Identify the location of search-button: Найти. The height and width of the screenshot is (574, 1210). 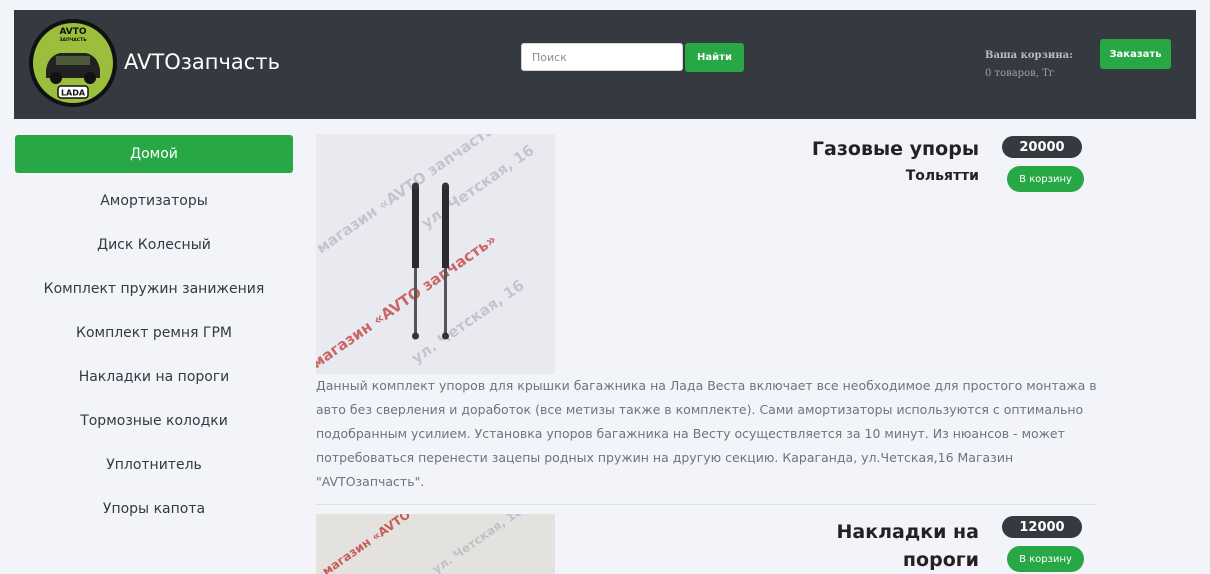
(714, 57).